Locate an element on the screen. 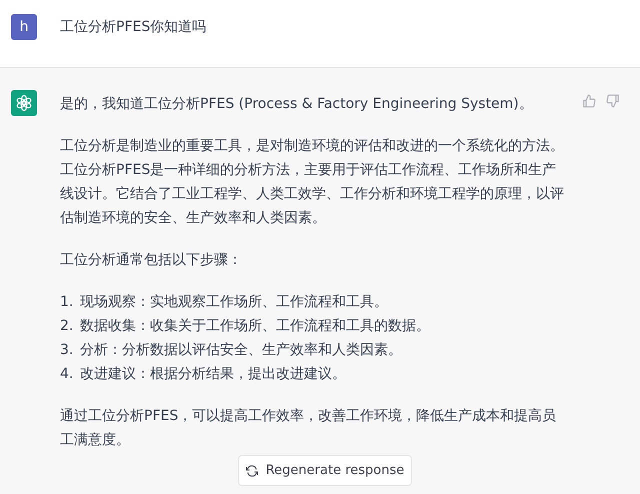 The width and height of the screenshot is (640, 494). refresh-icon is located at coordinates (252, 470).